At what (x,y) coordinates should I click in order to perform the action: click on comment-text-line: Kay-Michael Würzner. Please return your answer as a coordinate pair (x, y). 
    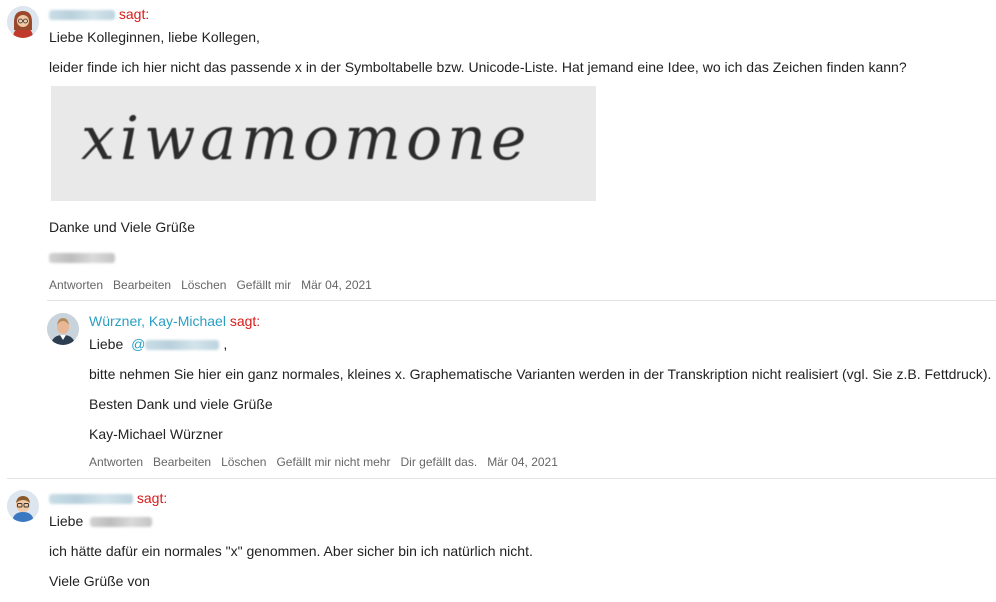
    Looking at the image, I should click on (156, 434).